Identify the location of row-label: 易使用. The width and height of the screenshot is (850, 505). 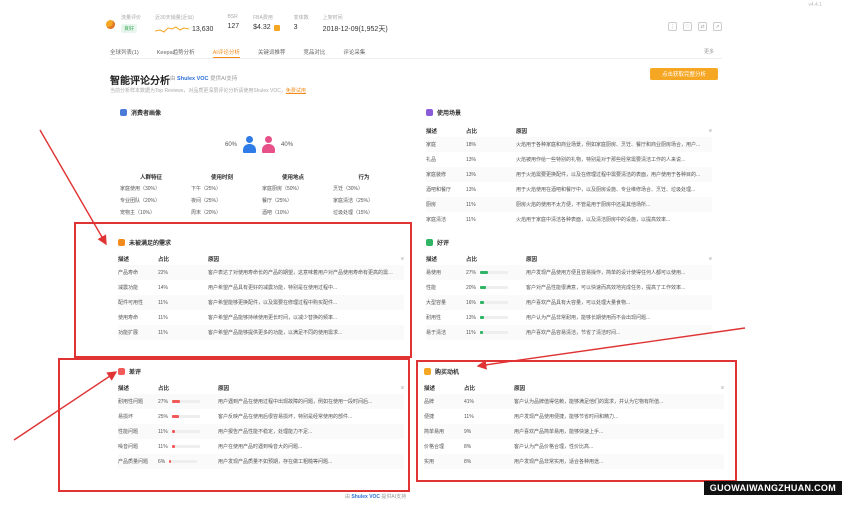
(446, 272).